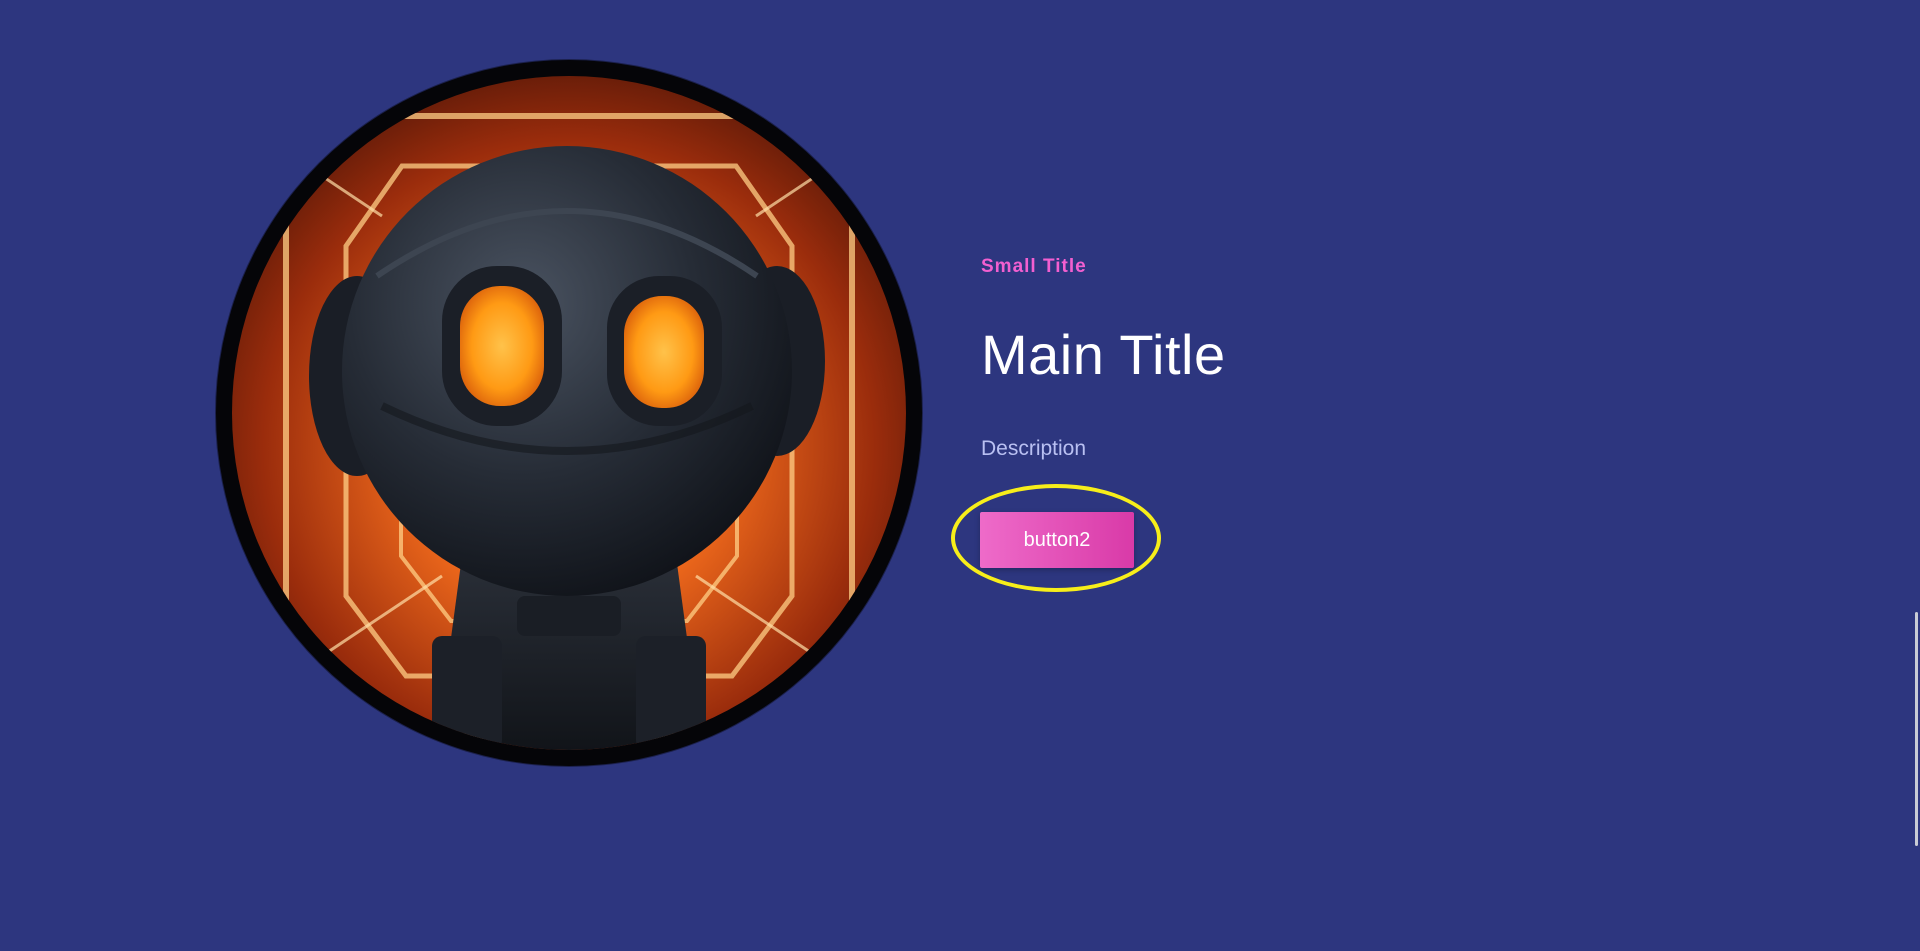  Describe the element at coordinates (1103, 354) in the screenshot. I see `main-title: Main Title` at that location.